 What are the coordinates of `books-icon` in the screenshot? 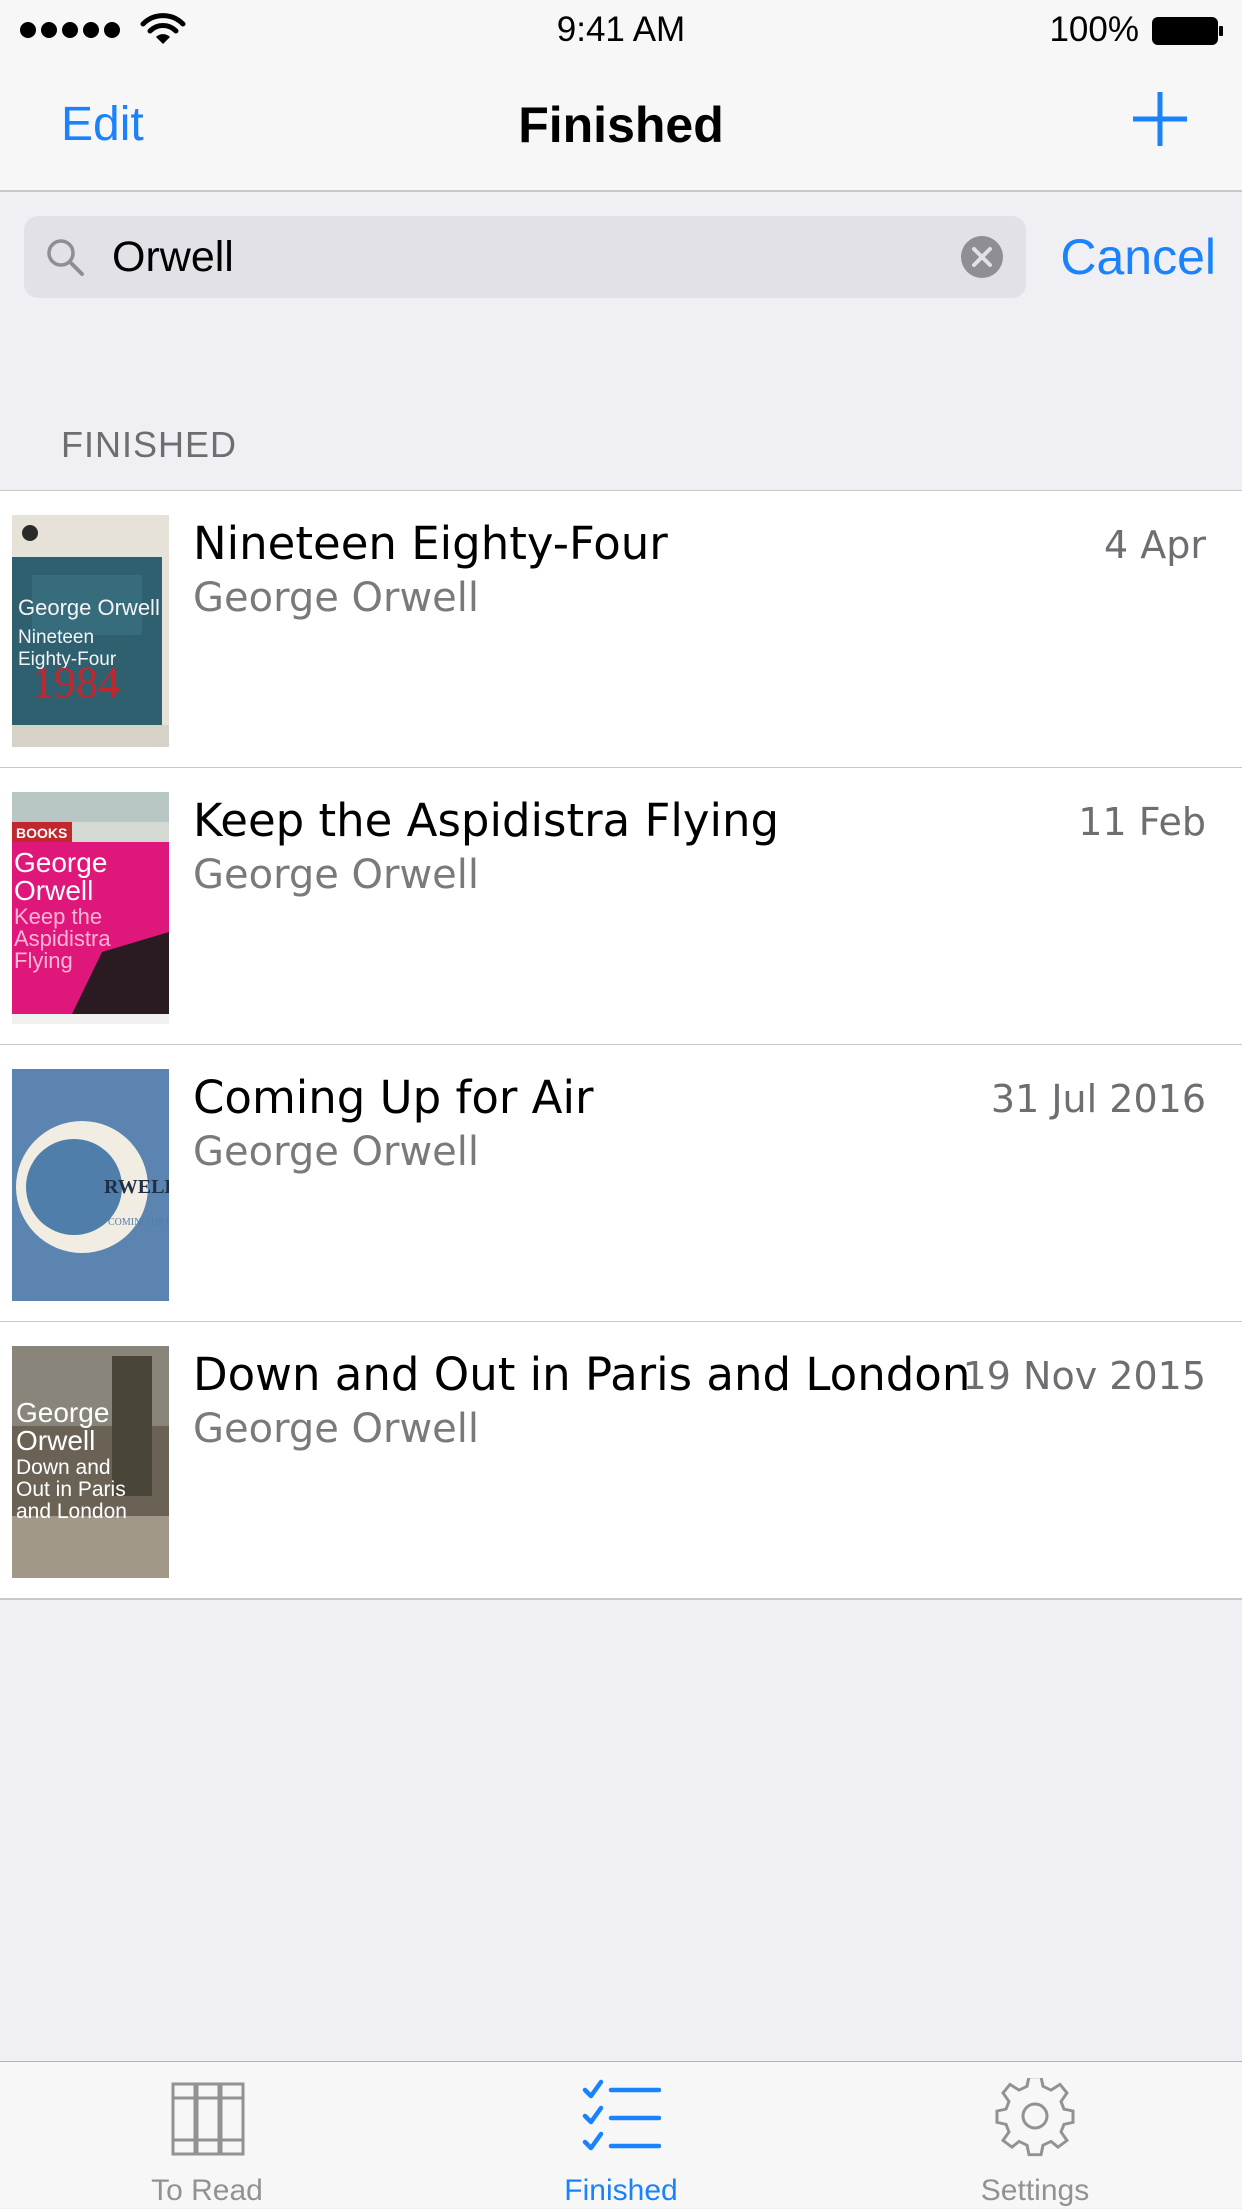 It's located at (208, 2119).